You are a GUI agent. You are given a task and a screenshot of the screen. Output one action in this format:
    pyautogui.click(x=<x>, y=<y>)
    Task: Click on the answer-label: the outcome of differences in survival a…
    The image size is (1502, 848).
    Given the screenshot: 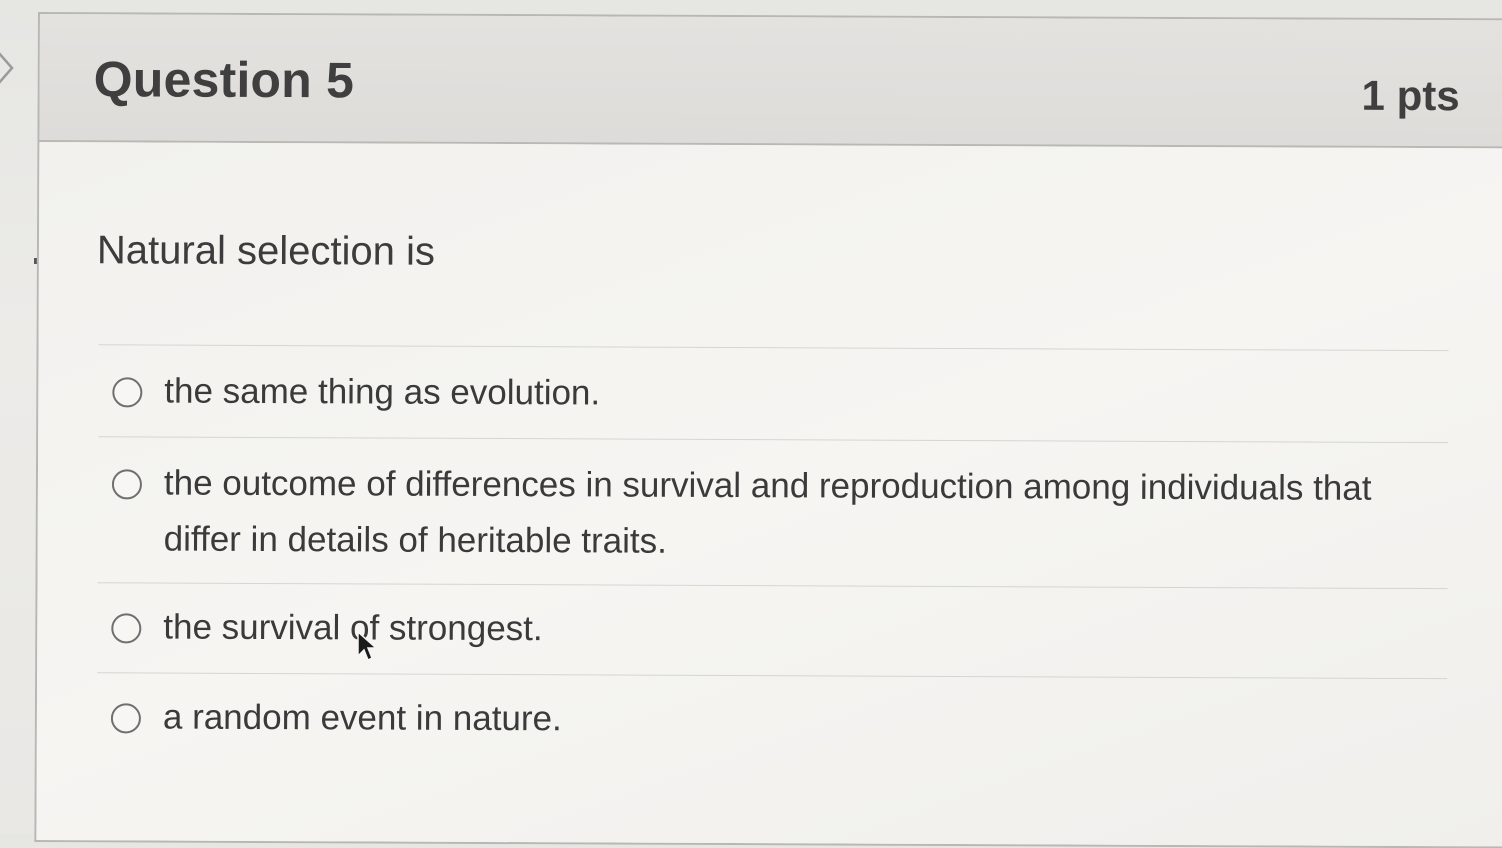 What is the action you would take?
    pyautogui.click(x=799, y=515)
    